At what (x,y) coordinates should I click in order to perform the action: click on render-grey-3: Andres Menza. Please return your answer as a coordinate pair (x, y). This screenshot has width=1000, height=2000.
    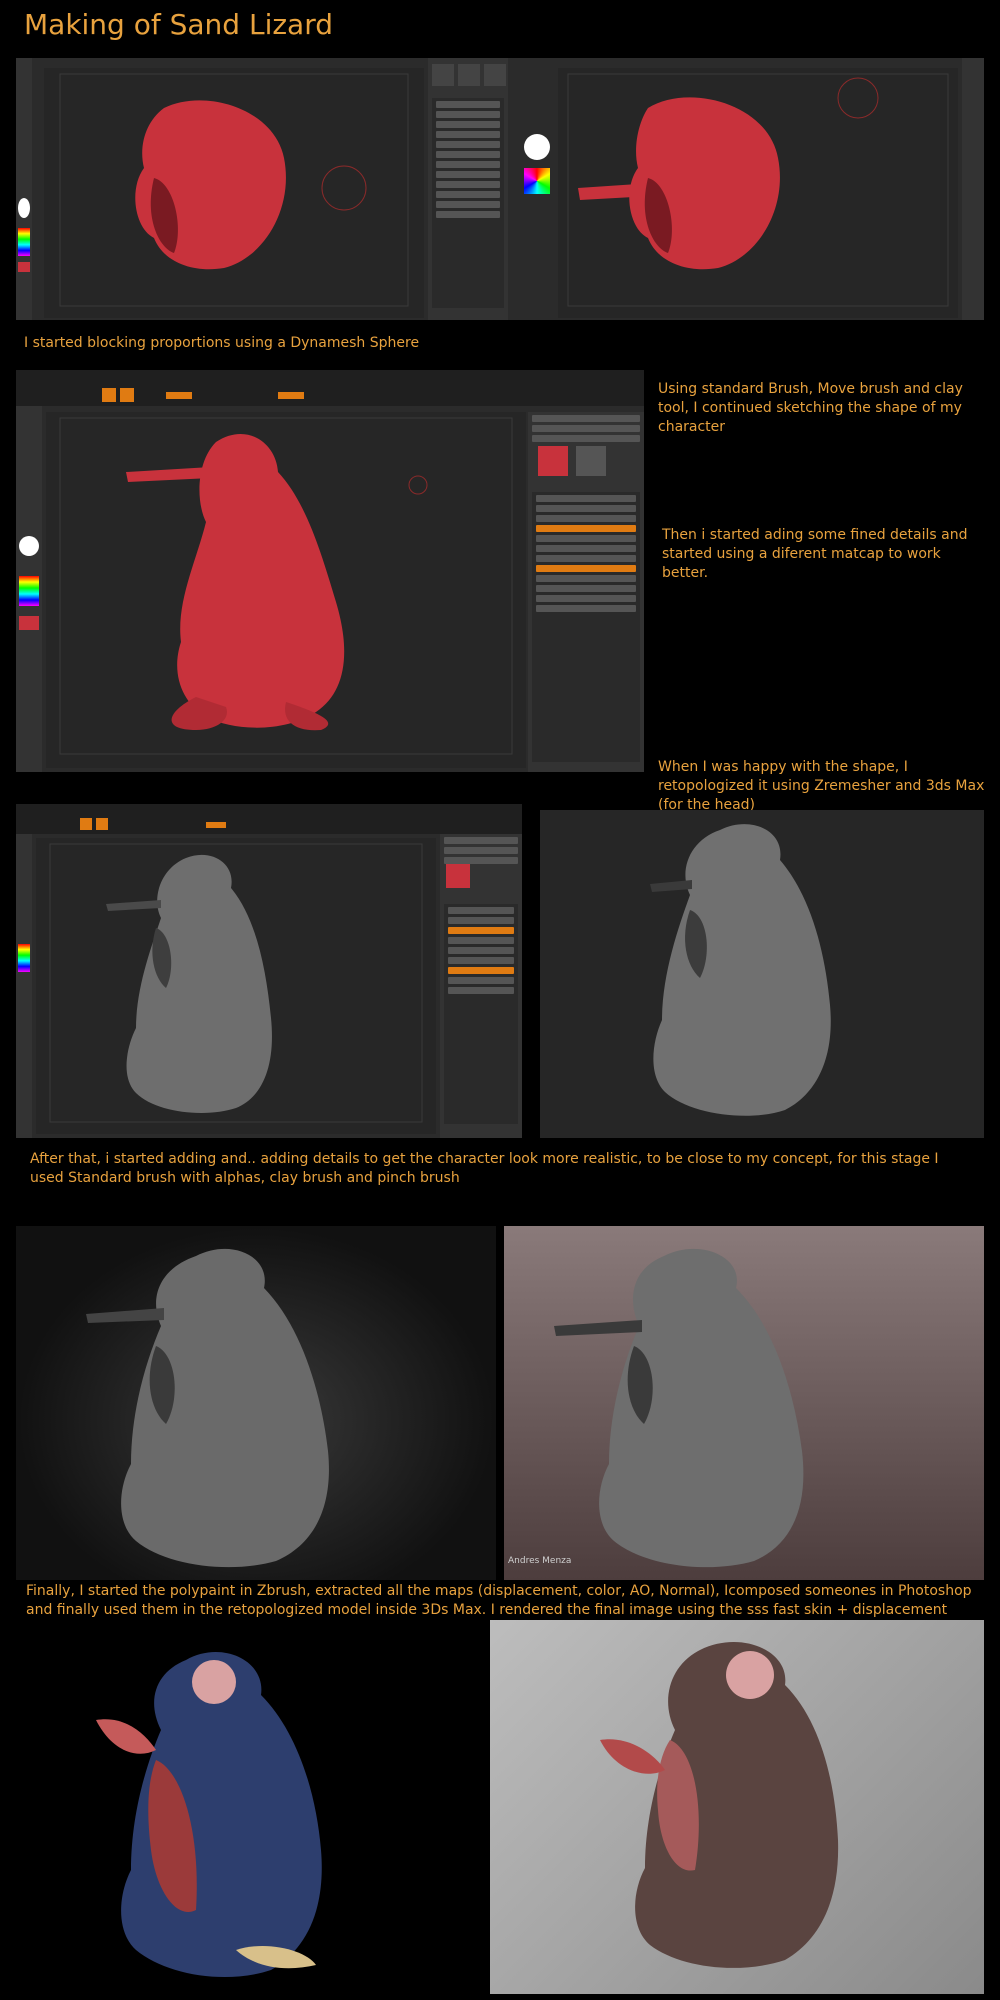
    Looking at the image, I should click on (744, 1403).